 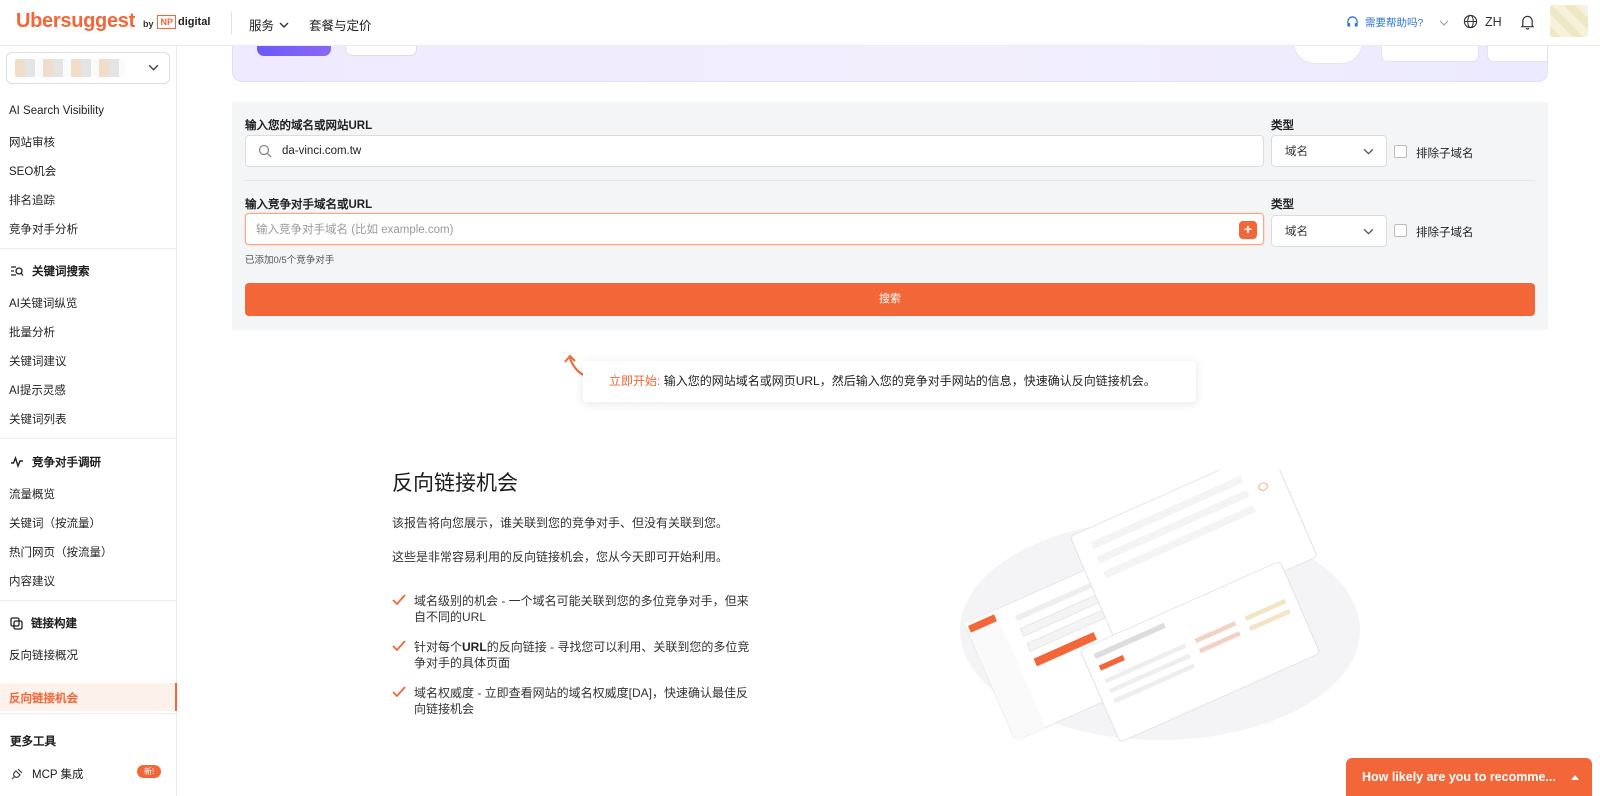 I want to click on competitor-input: 输入竞争对手域名 (比如 example.com) +, so click(x=754, y=229).